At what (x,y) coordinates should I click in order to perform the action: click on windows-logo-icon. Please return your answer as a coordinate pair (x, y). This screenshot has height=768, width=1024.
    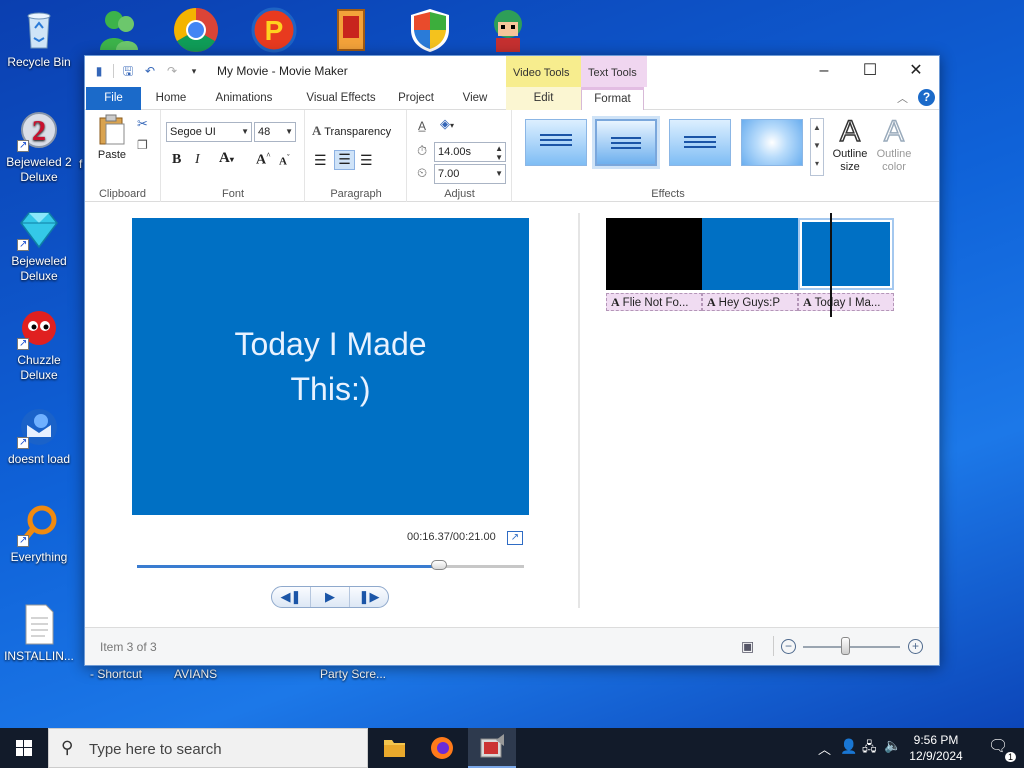
    Looking at the image, I should click on (24, 748).